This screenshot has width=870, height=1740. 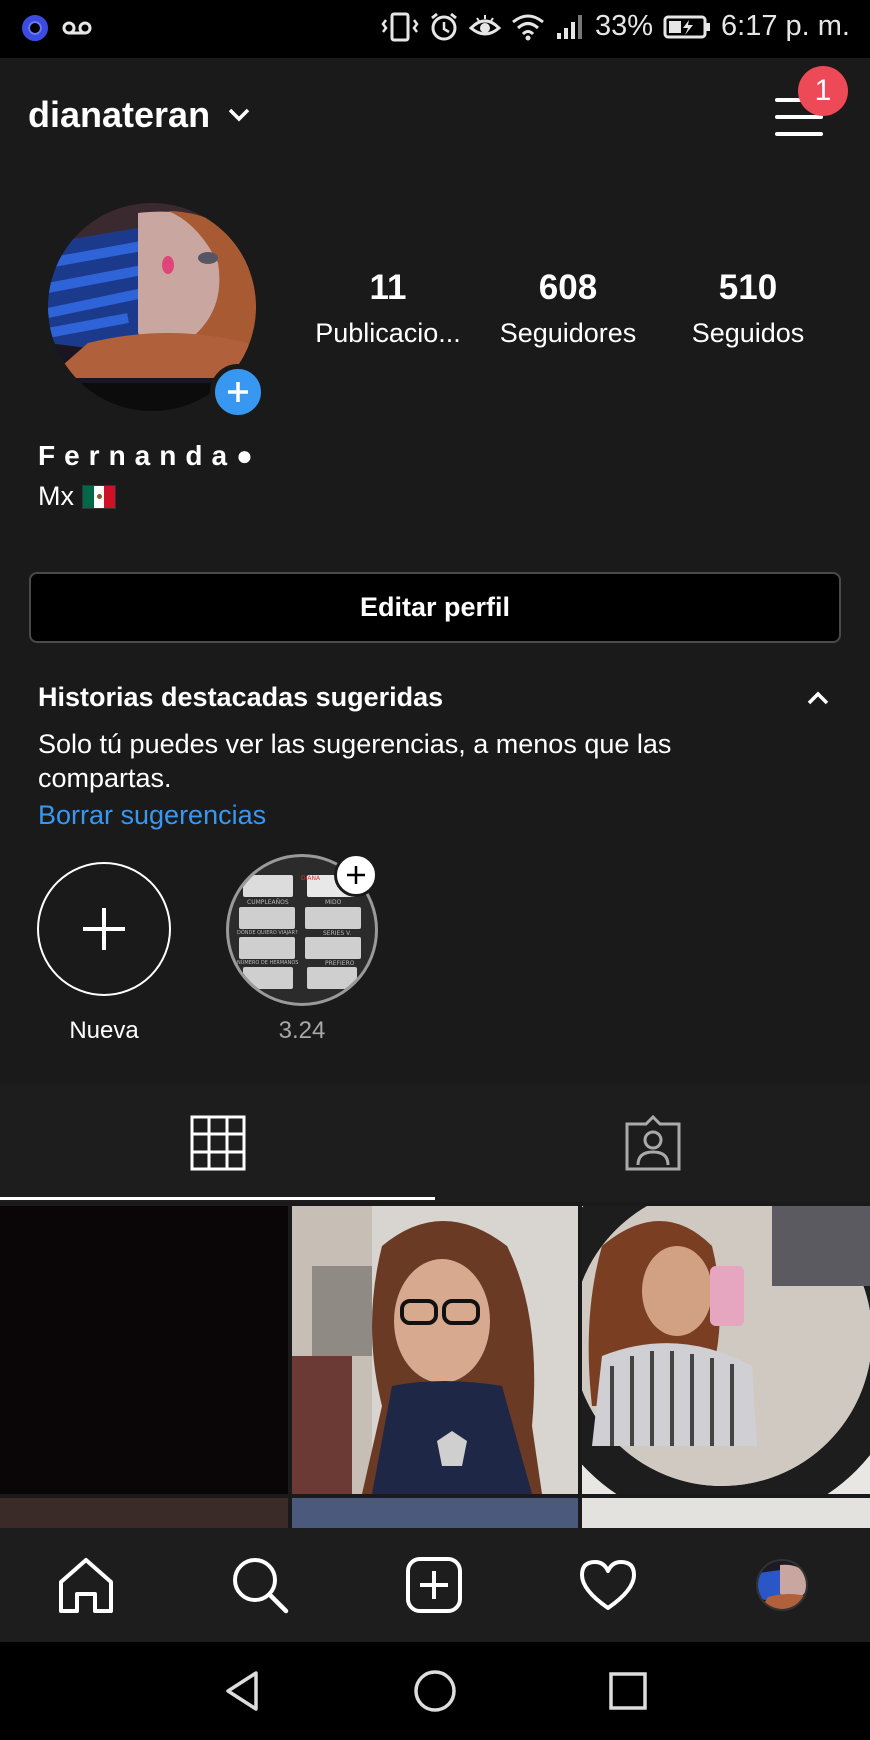 I want to click on thumb-text: MIDO, so click(x=333, y=902).